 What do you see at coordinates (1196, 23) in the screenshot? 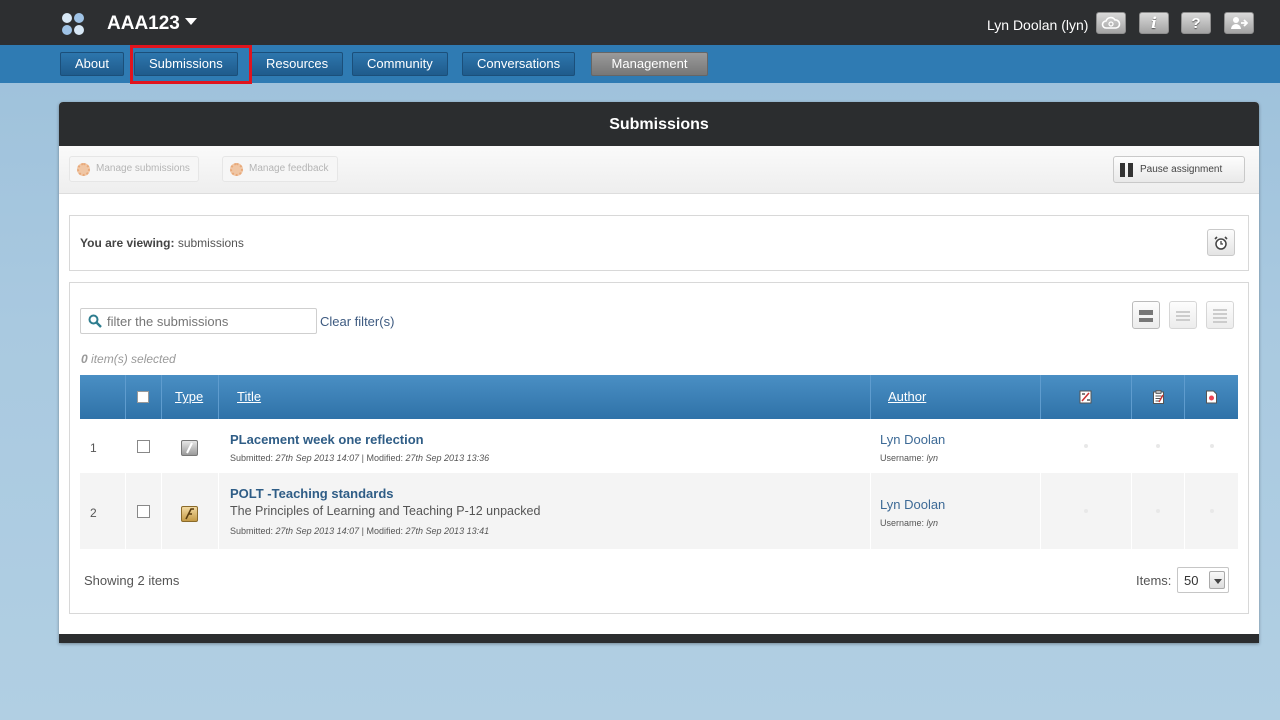
I see `help-icon: ?` at bounding box center [1196, 23].